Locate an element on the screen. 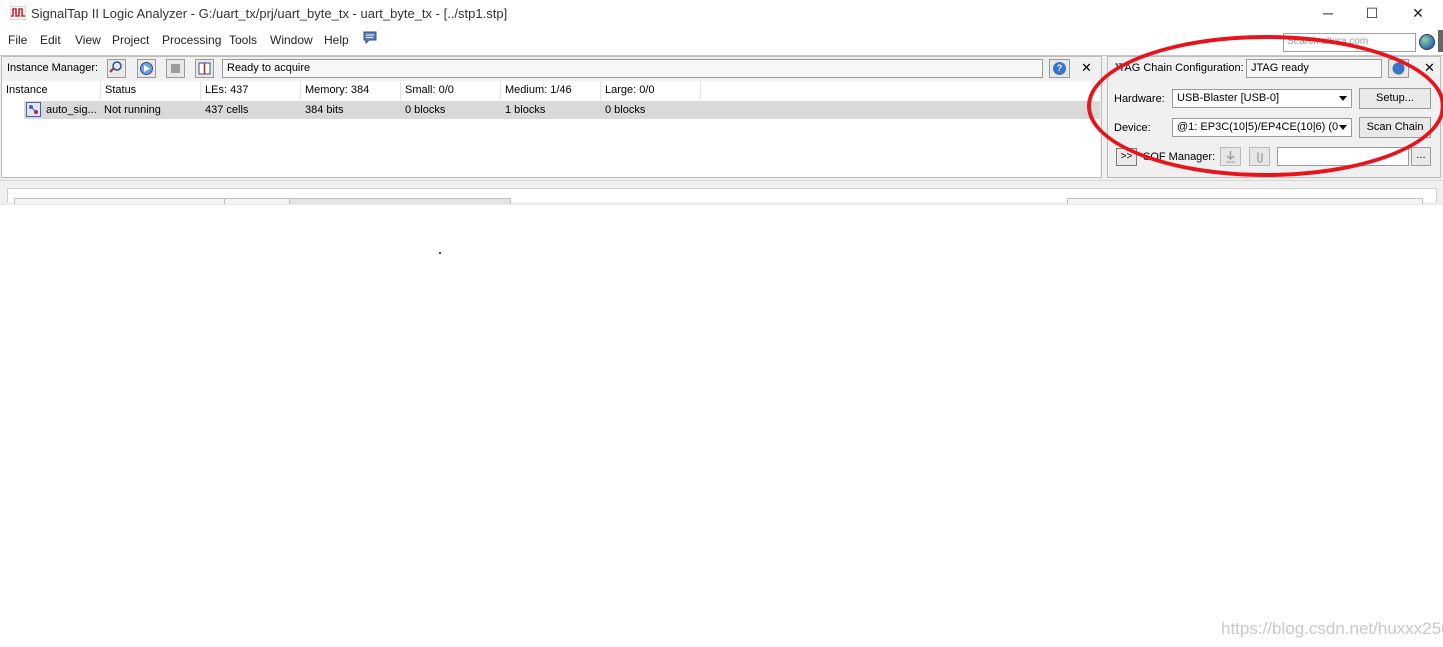 Image resolution: width=1443 pixels, height=647 pixels. cell-memory: 384 bits is located at coordinates (324, 110).